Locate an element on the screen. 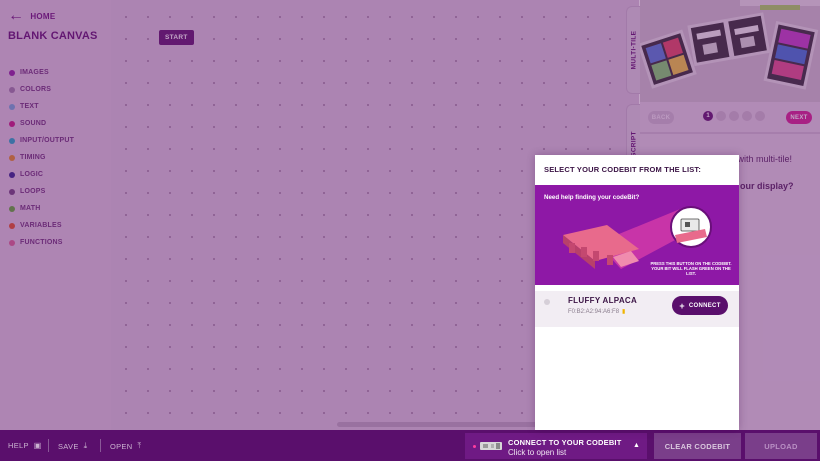 The image size is (820, 461). modal-title: SELECT YOUR CODEBIT FROM THE LIST: is located at coordinates (623, 169).